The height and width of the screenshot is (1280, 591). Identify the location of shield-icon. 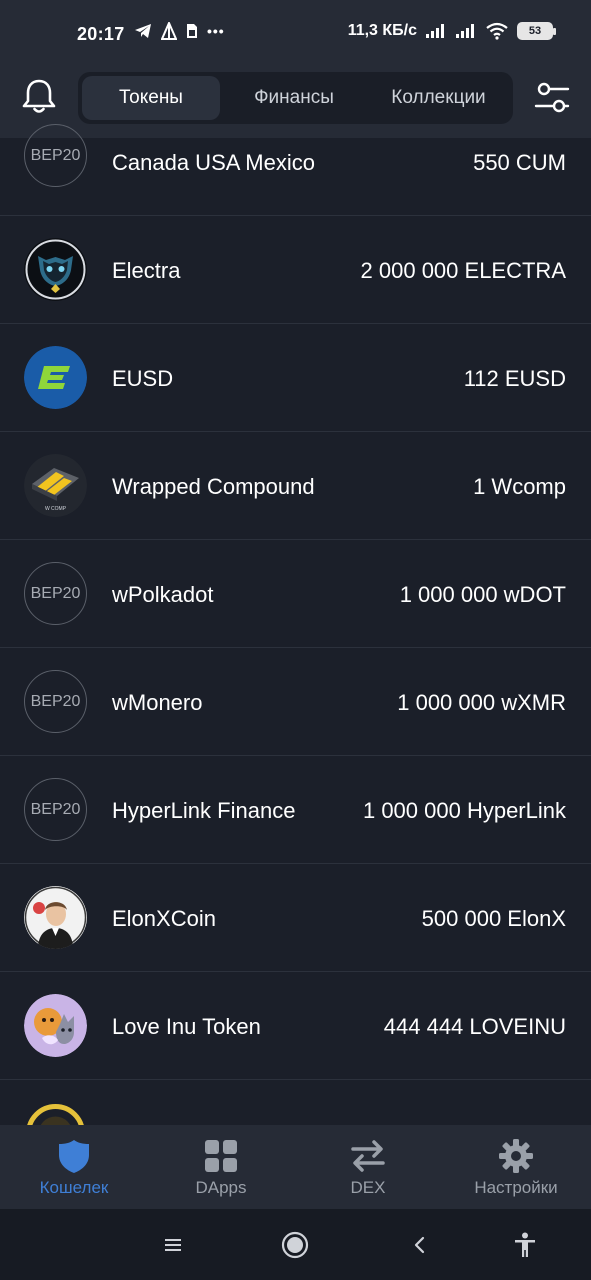
(74, 1156).